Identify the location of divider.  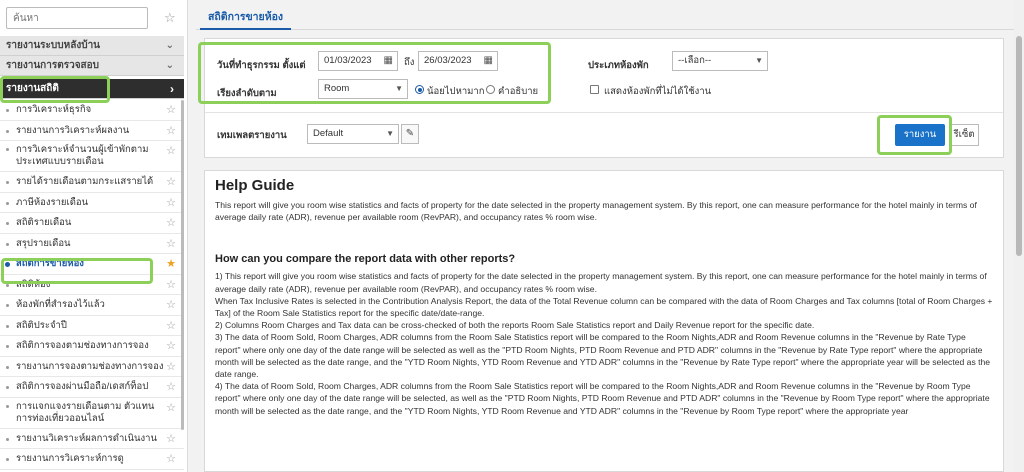
(604, 112).